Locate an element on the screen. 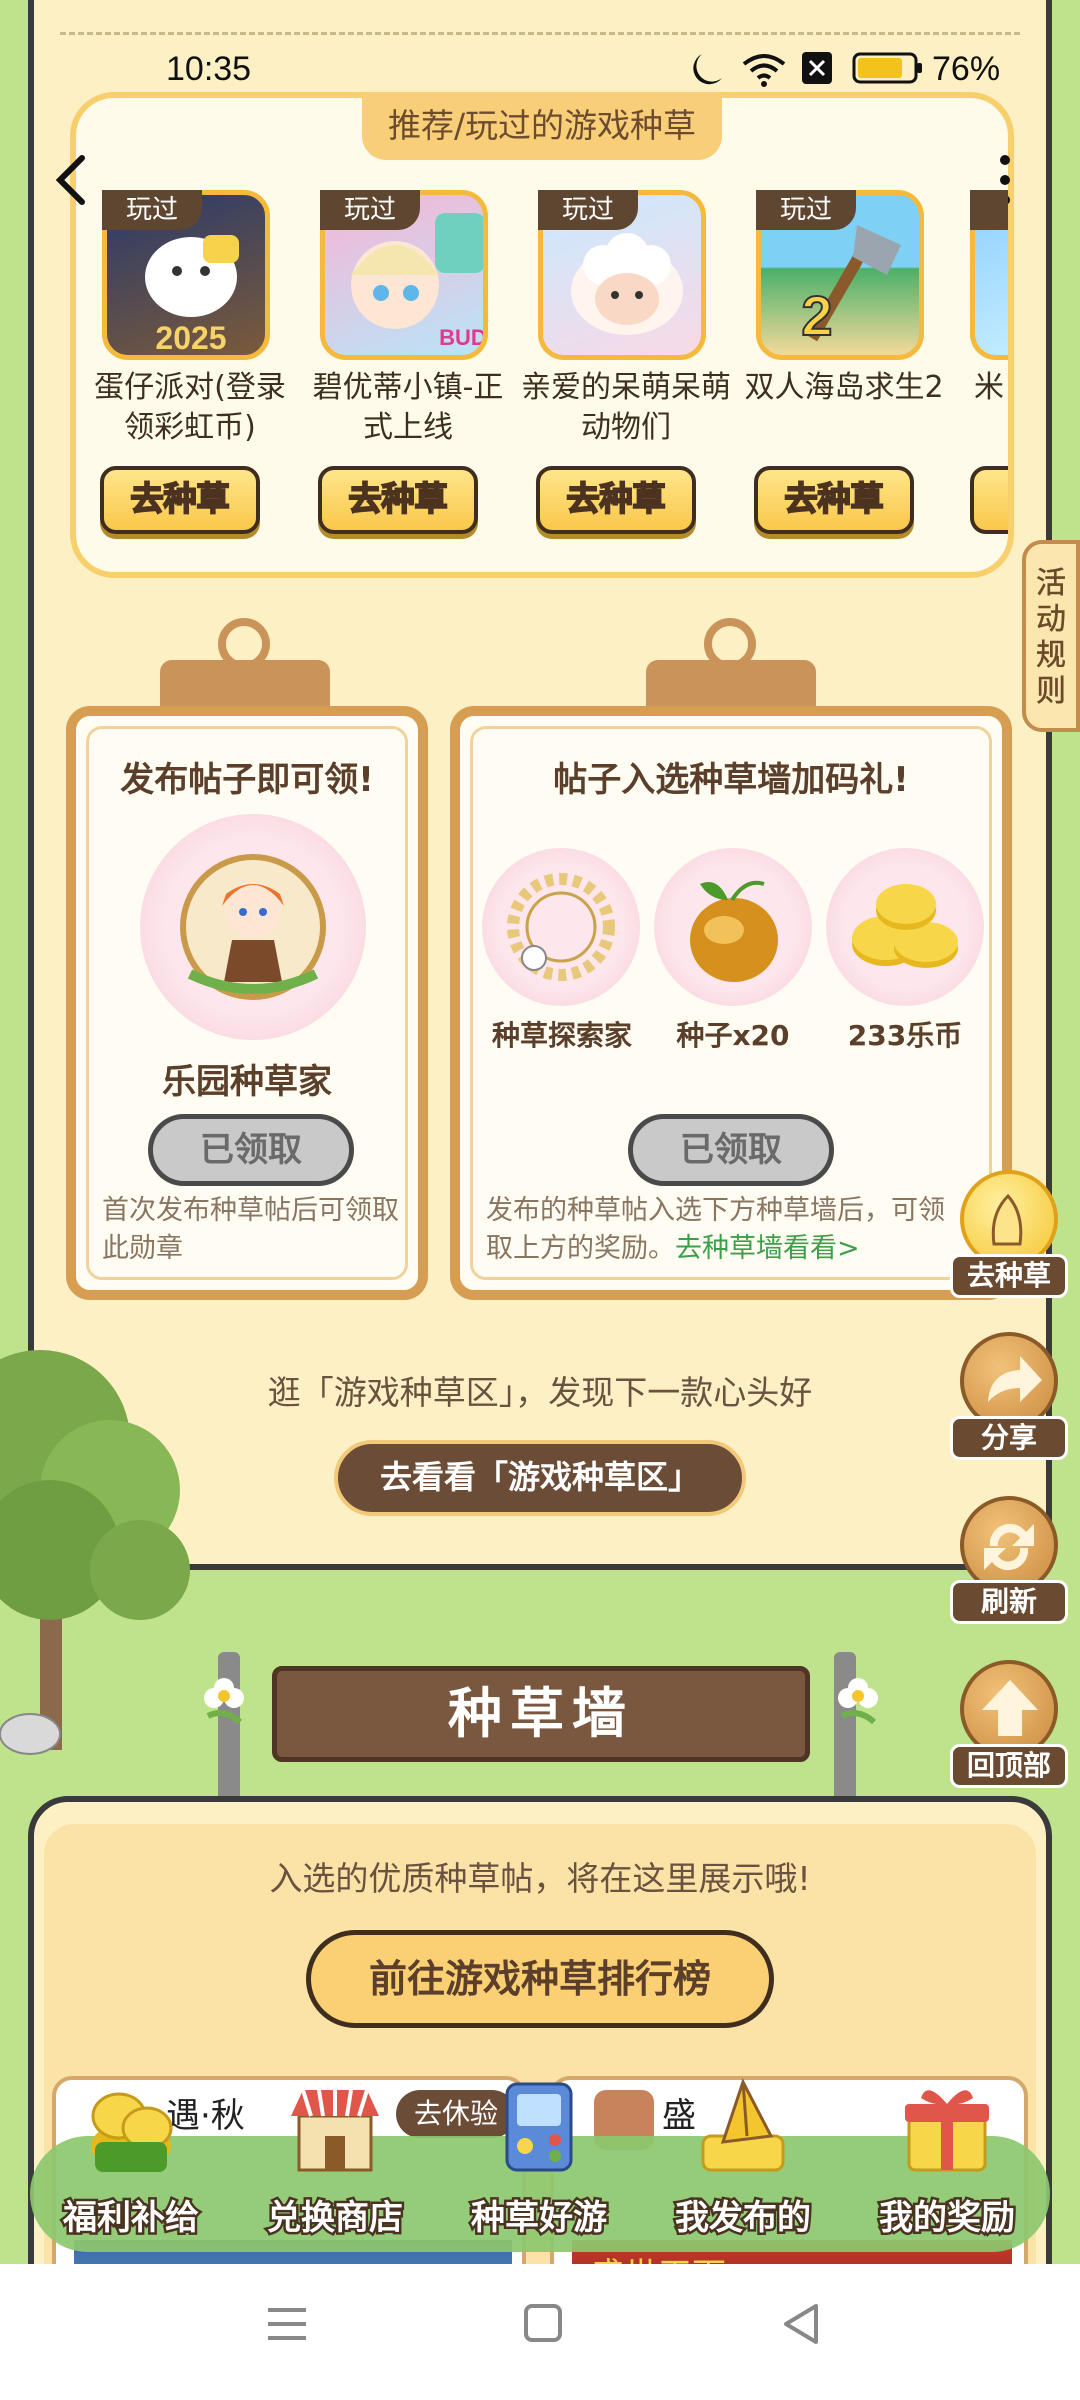 This screenshot has height=2400, width=1080. reward-label: 233乐币 is located at coordinates (905, 1035).